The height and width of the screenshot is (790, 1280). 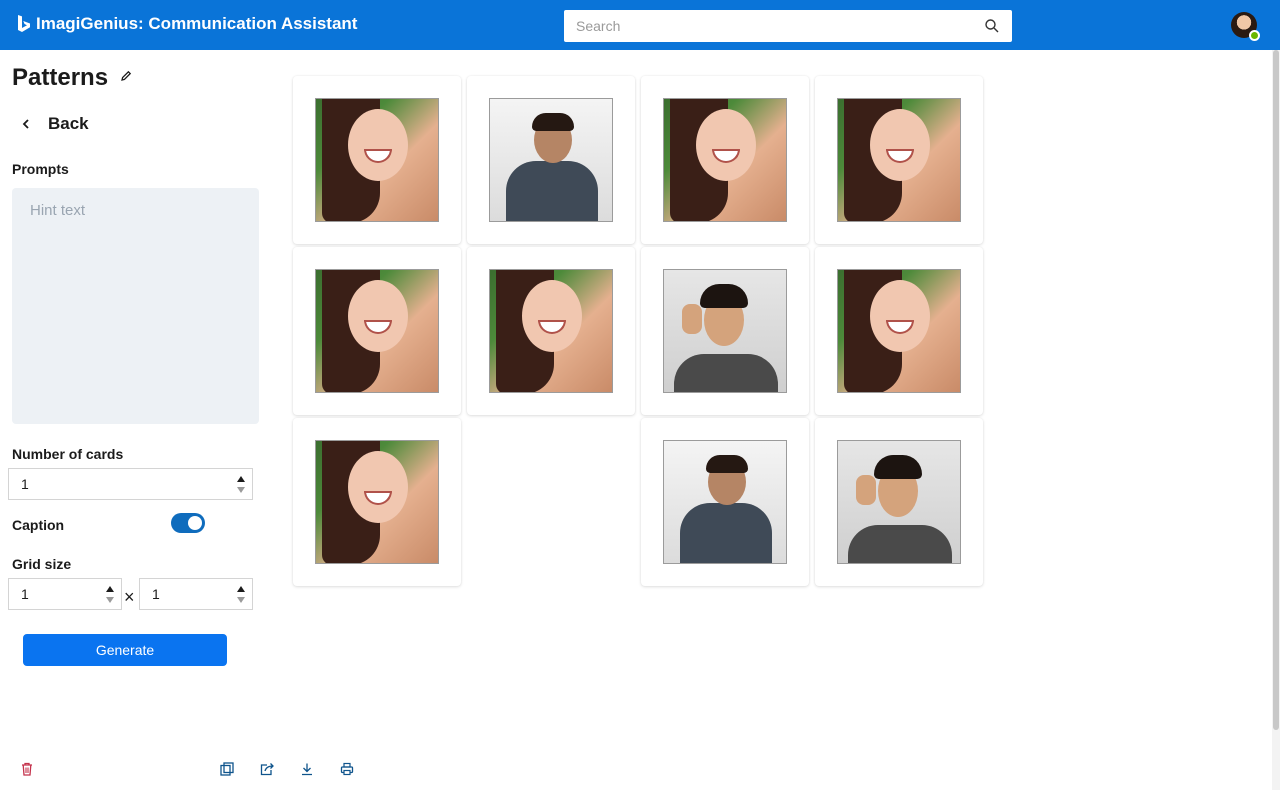 I want to click on back-label: Back, so click(x=68, y=123).